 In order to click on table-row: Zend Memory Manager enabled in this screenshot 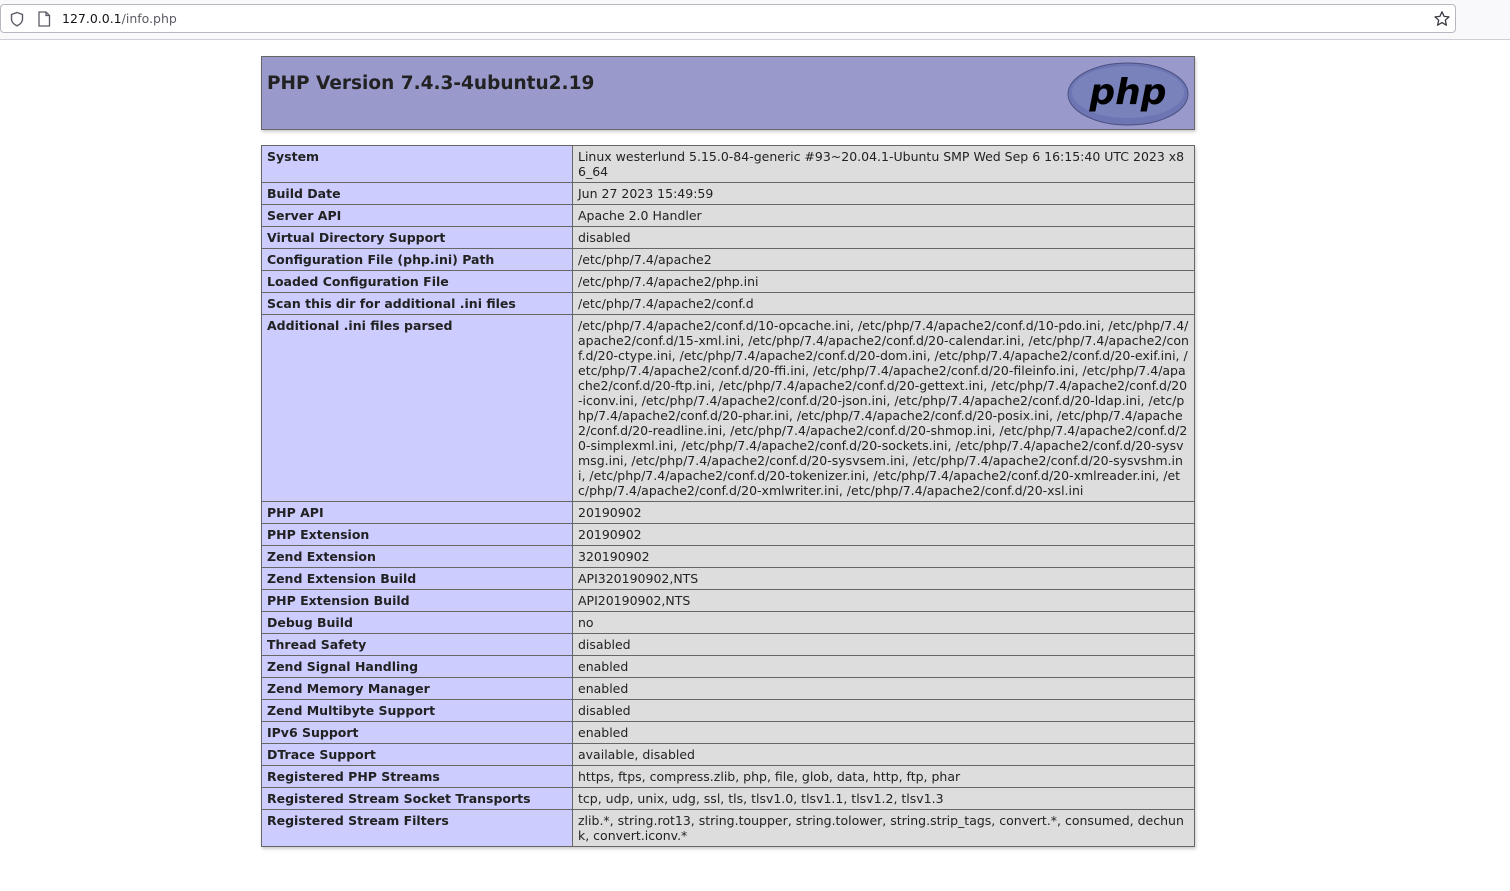, I will do `click(728, 688)`.